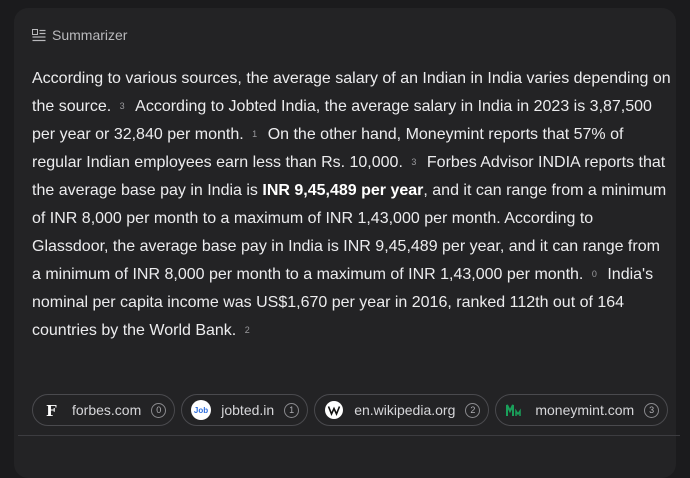  What do you see at coordinates (515, 410) in the screenshot?
I see `moneymint-logo-icon` at bounding box center [515, 410].